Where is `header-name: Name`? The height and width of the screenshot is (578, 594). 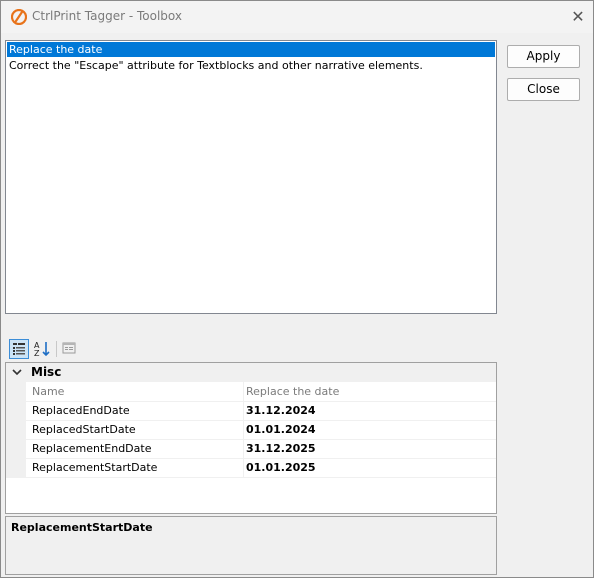 header-name: Name is located at coordinates (48, 391).